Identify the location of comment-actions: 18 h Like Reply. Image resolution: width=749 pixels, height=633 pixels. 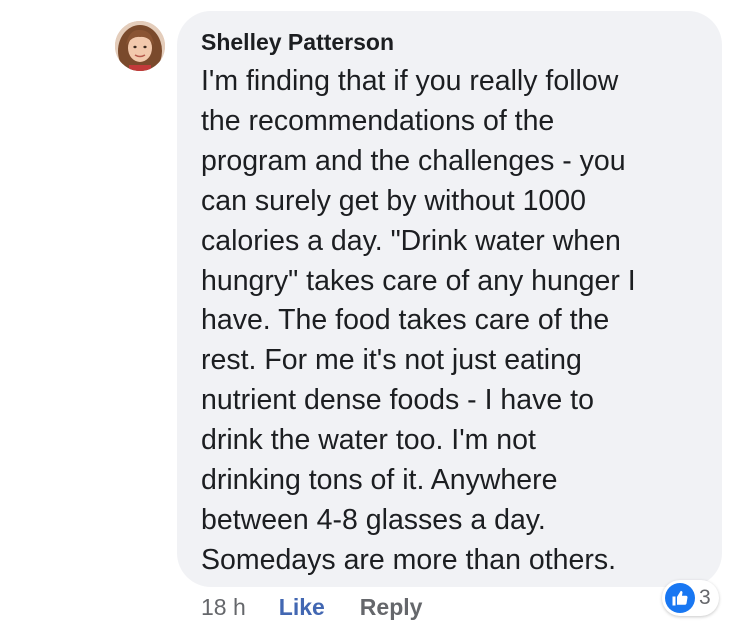
(311, 607).